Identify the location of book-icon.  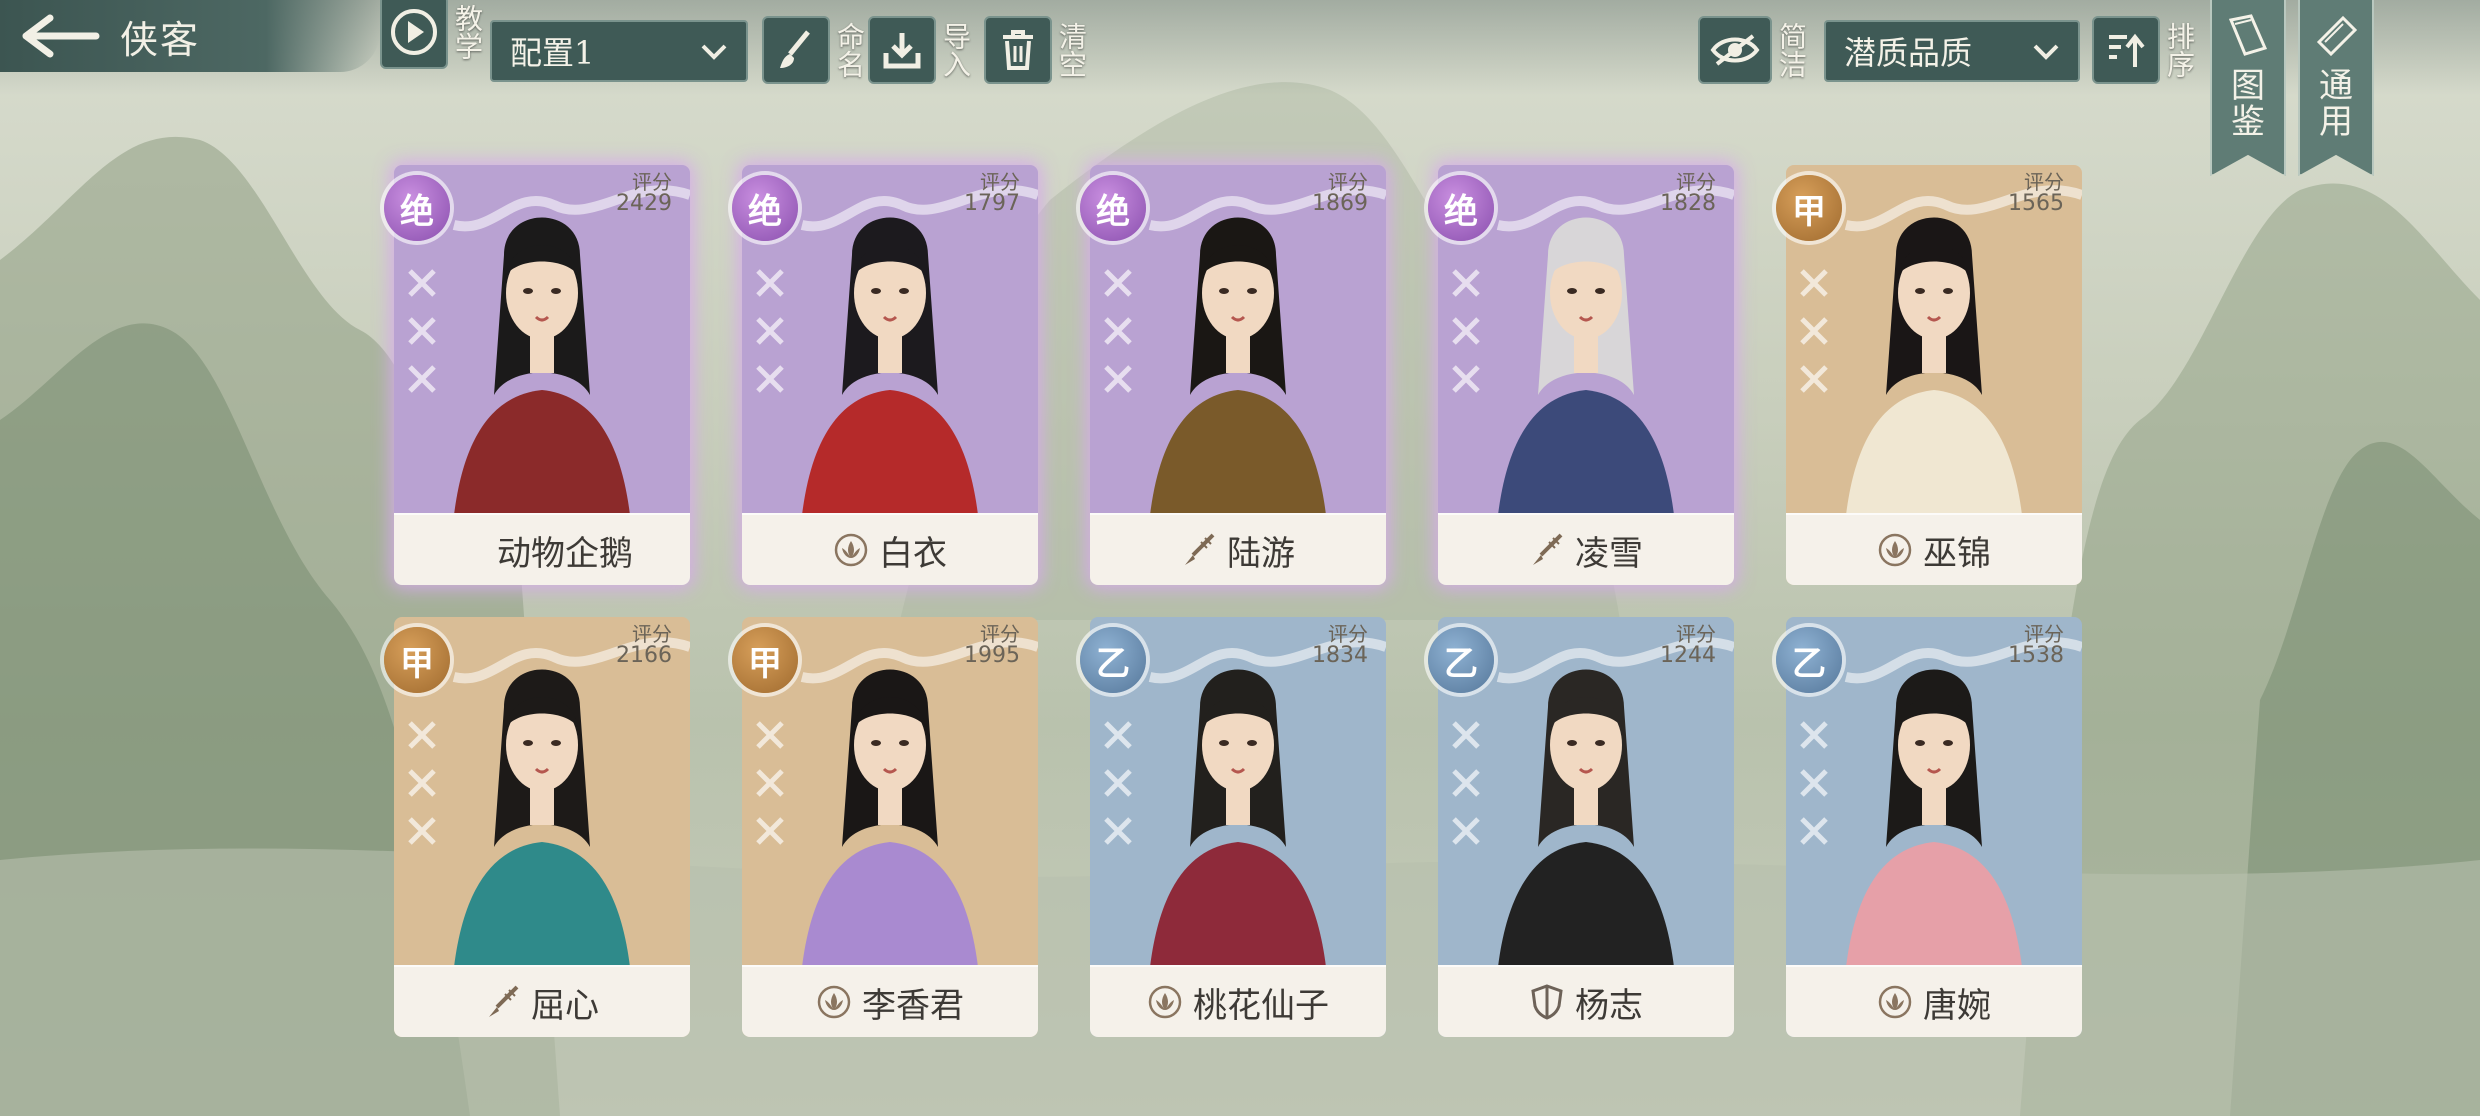
(2248, 37).